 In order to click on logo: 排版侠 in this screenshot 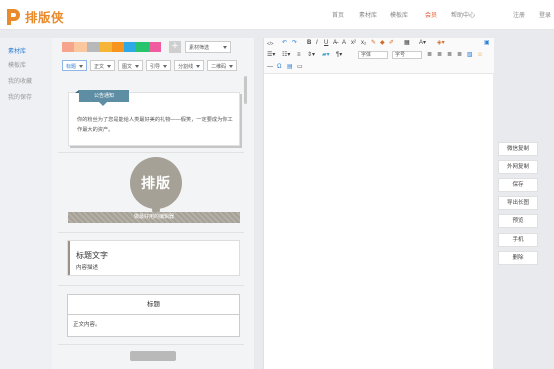, I will do `click(34, 16)`.